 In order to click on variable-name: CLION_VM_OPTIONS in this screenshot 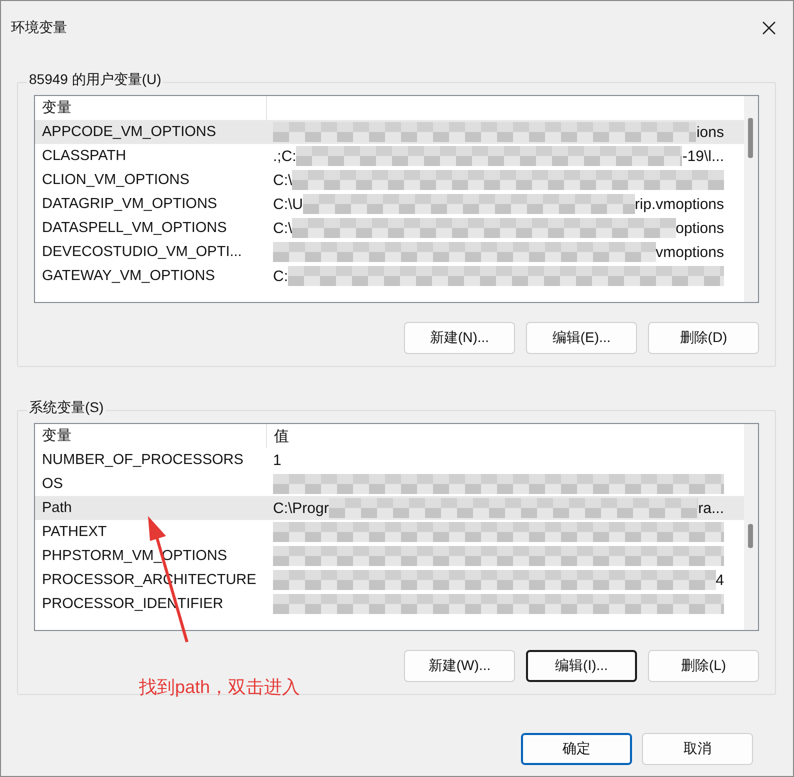, I will do `click(115, 180)`.